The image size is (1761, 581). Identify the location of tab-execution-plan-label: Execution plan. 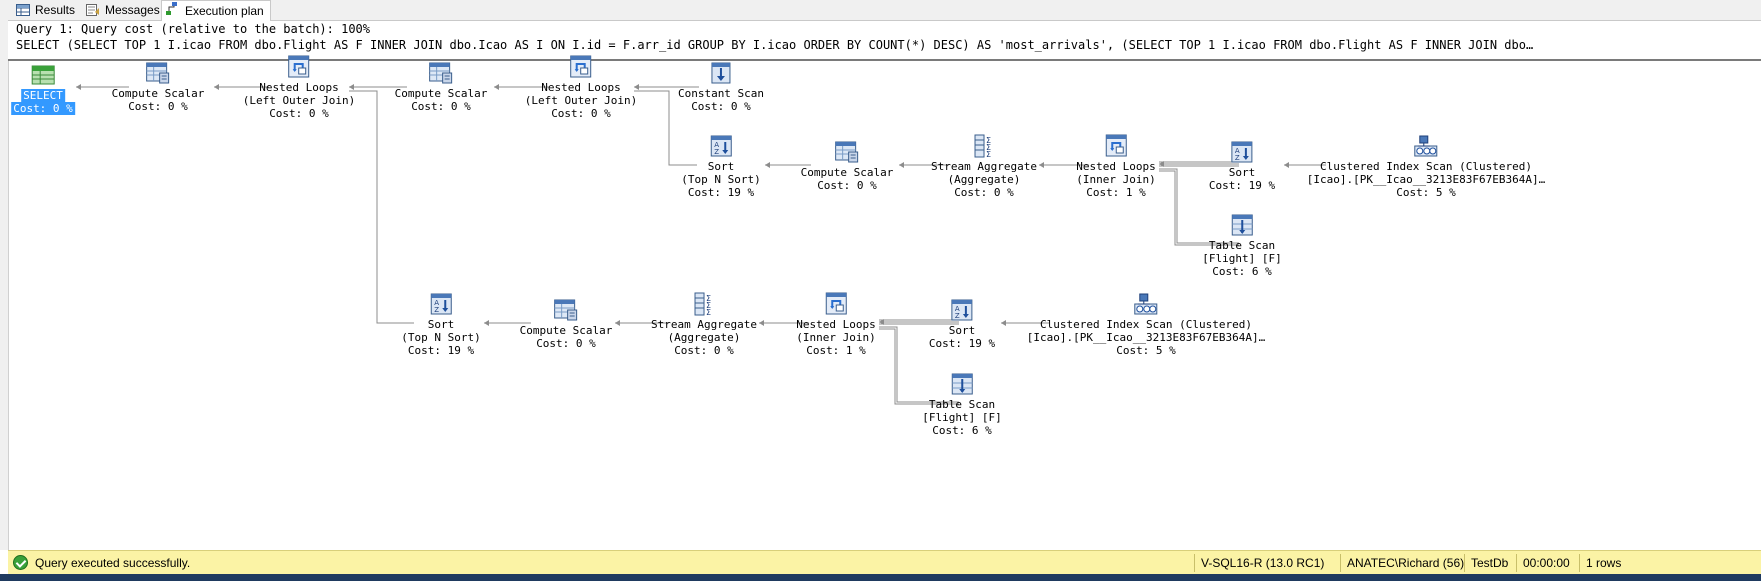
(224, 11).